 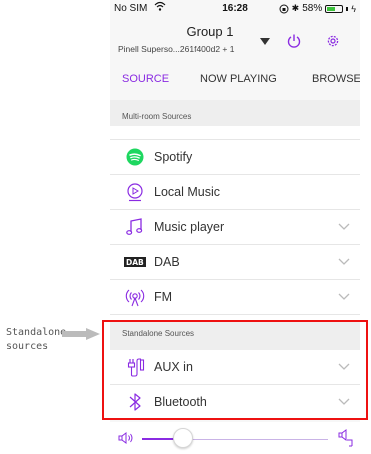 What do you see at coordinates (353, 8) in the screenshot?
I see `charging-icon: ϟ` at bounding box center [353, 8].